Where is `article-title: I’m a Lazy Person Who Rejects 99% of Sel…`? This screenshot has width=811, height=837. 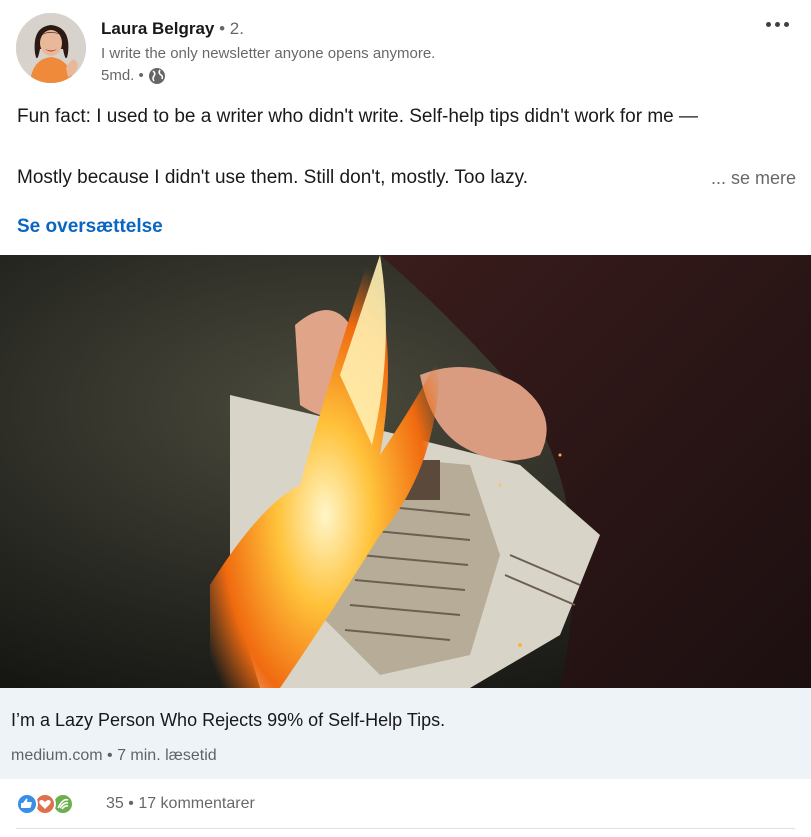
article-title: I’m a Lazy Person Who Rejects 99% of Sel… is located at coordinates (228, 720).